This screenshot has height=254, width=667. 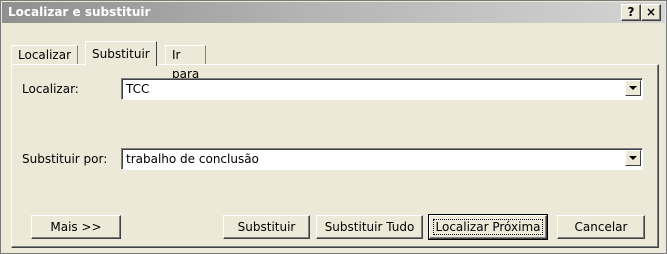 What do you see at coordinates (65, 159) in the screenshot?
I see `replace-label: Substituir por:` at bounding box center [65, 159].